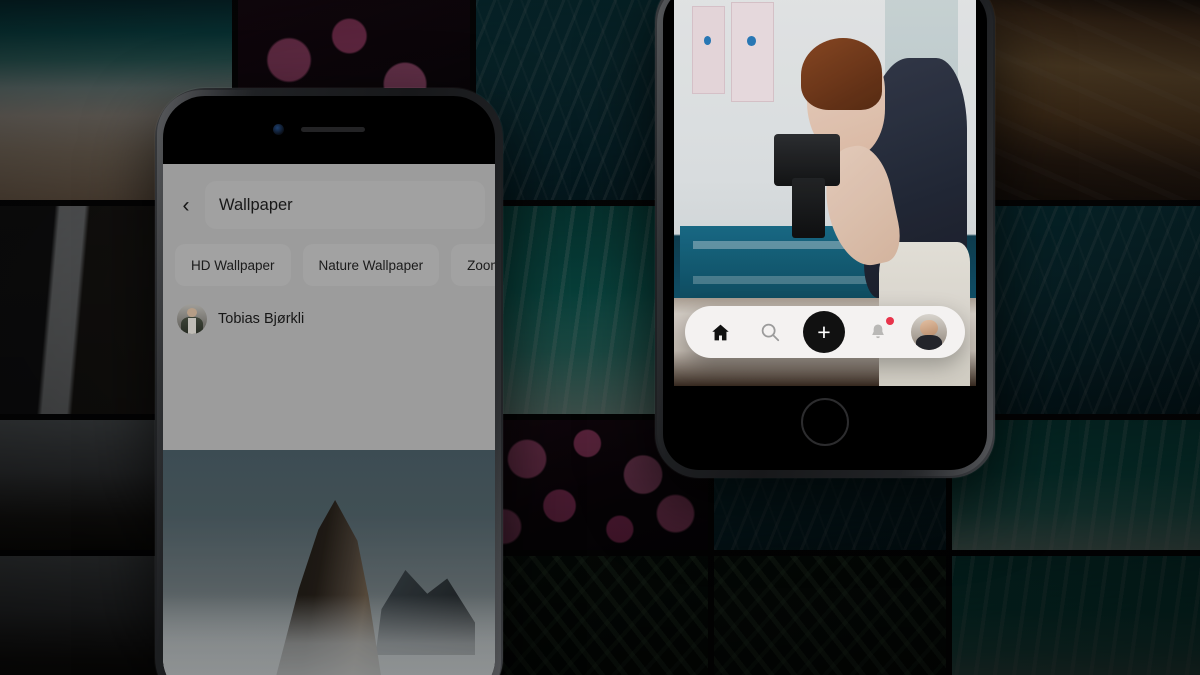 Image resolution: width=1200 pixels, height=675 pixels. What do you see at coordinates (929, 328) in the screenshot?
I see `avatar-face` at bounding box center [929, 328].